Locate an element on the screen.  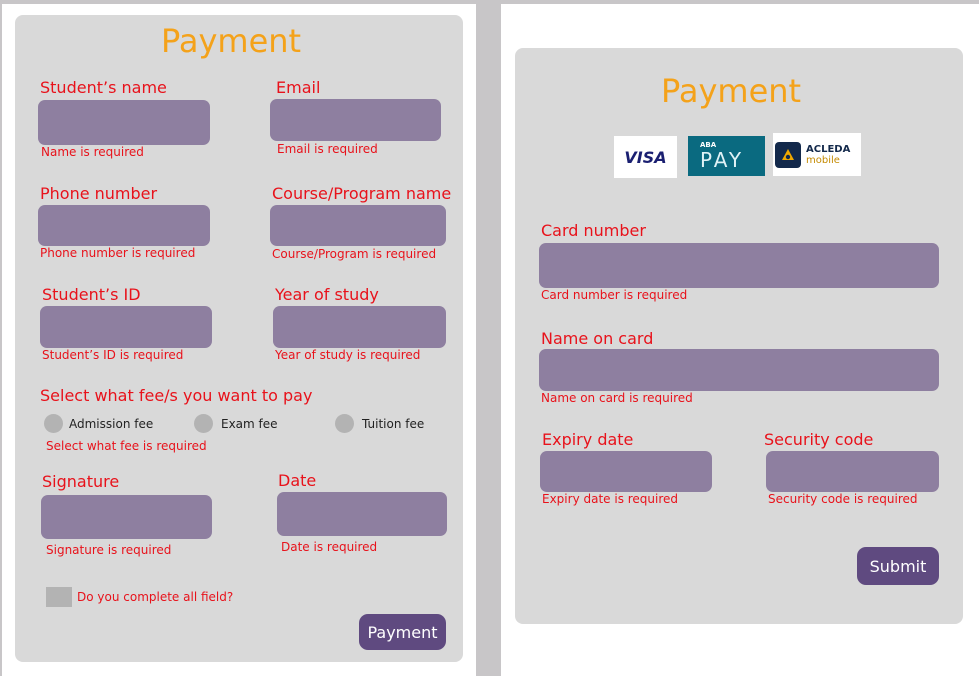
phone-label: Phone number is located at coordinates (99, 193).